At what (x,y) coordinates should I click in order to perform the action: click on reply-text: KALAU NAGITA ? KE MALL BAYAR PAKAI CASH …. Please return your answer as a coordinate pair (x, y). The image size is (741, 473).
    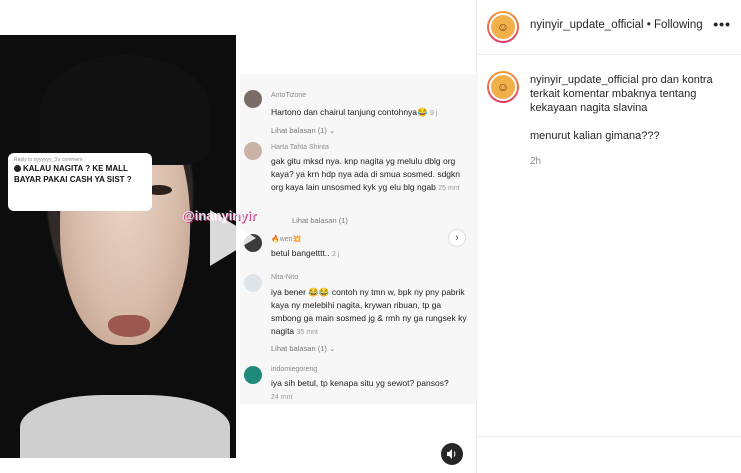
    Looking at the image, I should click on (80, 174).